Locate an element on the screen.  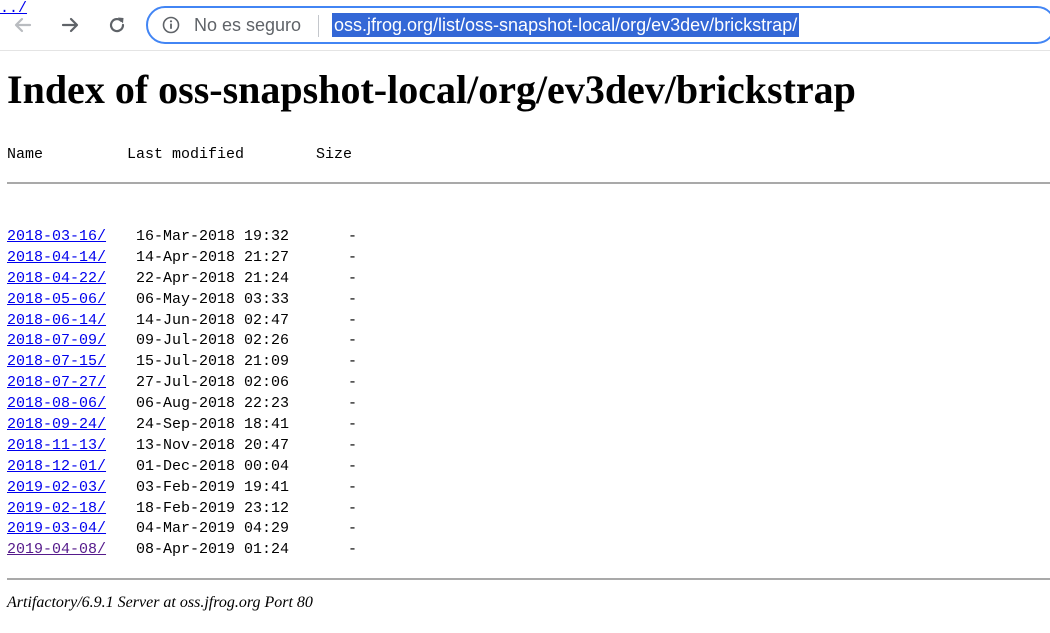
column-headers: Name Last modified Size is located at coordinates (176, 156).